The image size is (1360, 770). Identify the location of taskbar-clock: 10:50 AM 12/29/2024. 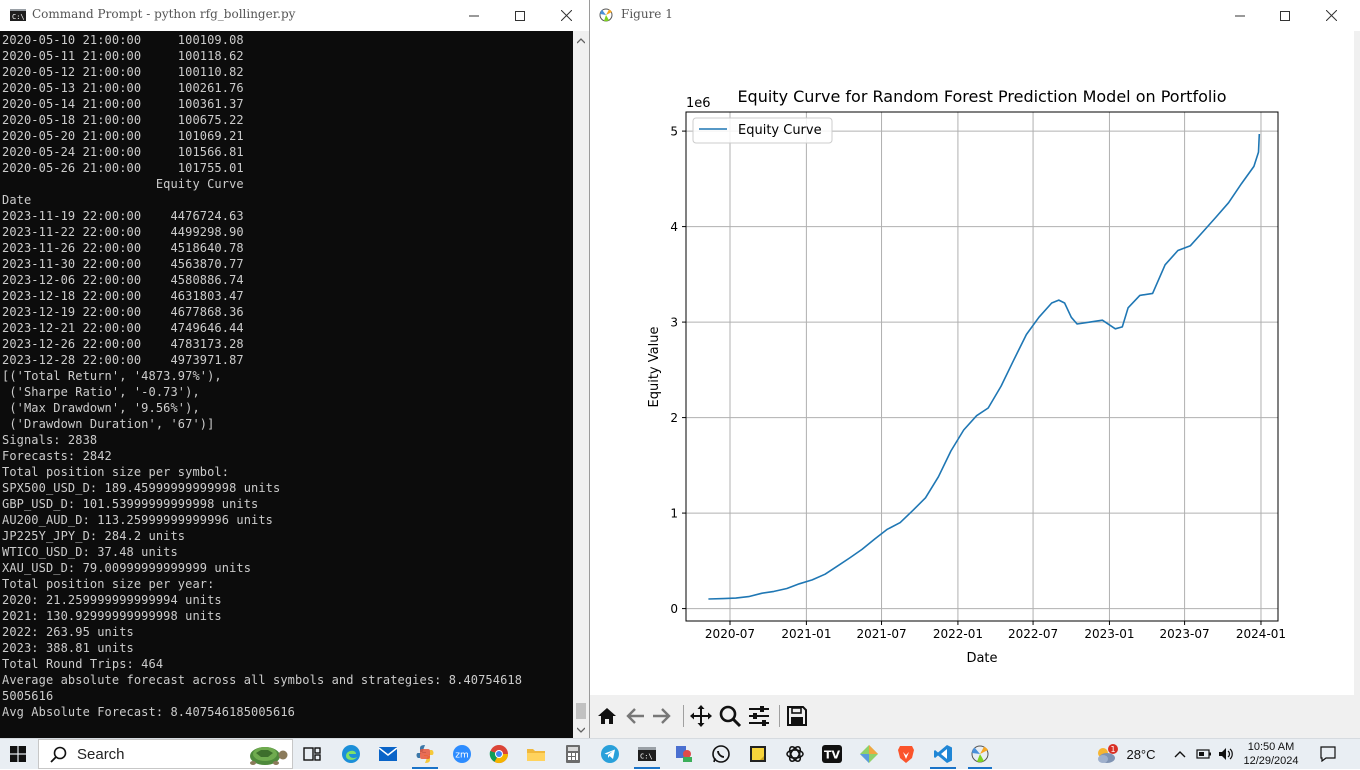
(1271, 754).